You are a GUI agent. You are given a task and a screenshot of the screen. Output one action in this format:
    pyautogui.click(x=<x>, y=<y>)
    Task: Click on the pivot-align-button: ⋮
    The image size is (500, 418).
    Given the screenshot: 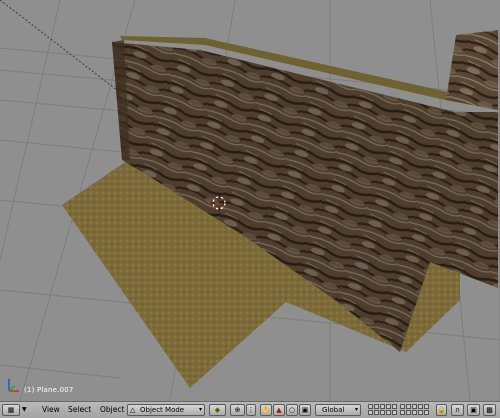 What is the action you would take?
    pyautogui.click(x=251, y=410)
    